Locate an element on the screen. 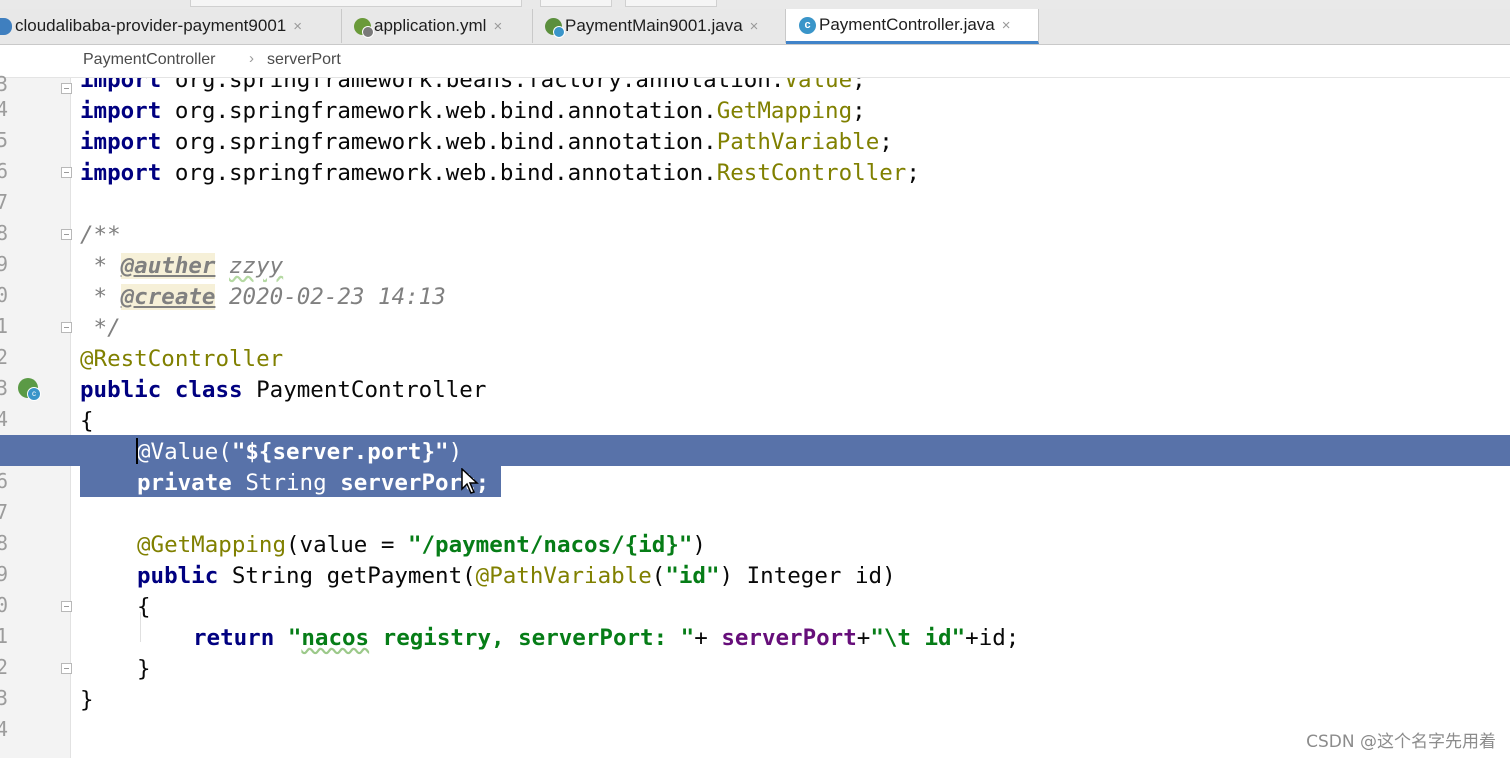  code-line: /** is located at coordinates (100, 235).